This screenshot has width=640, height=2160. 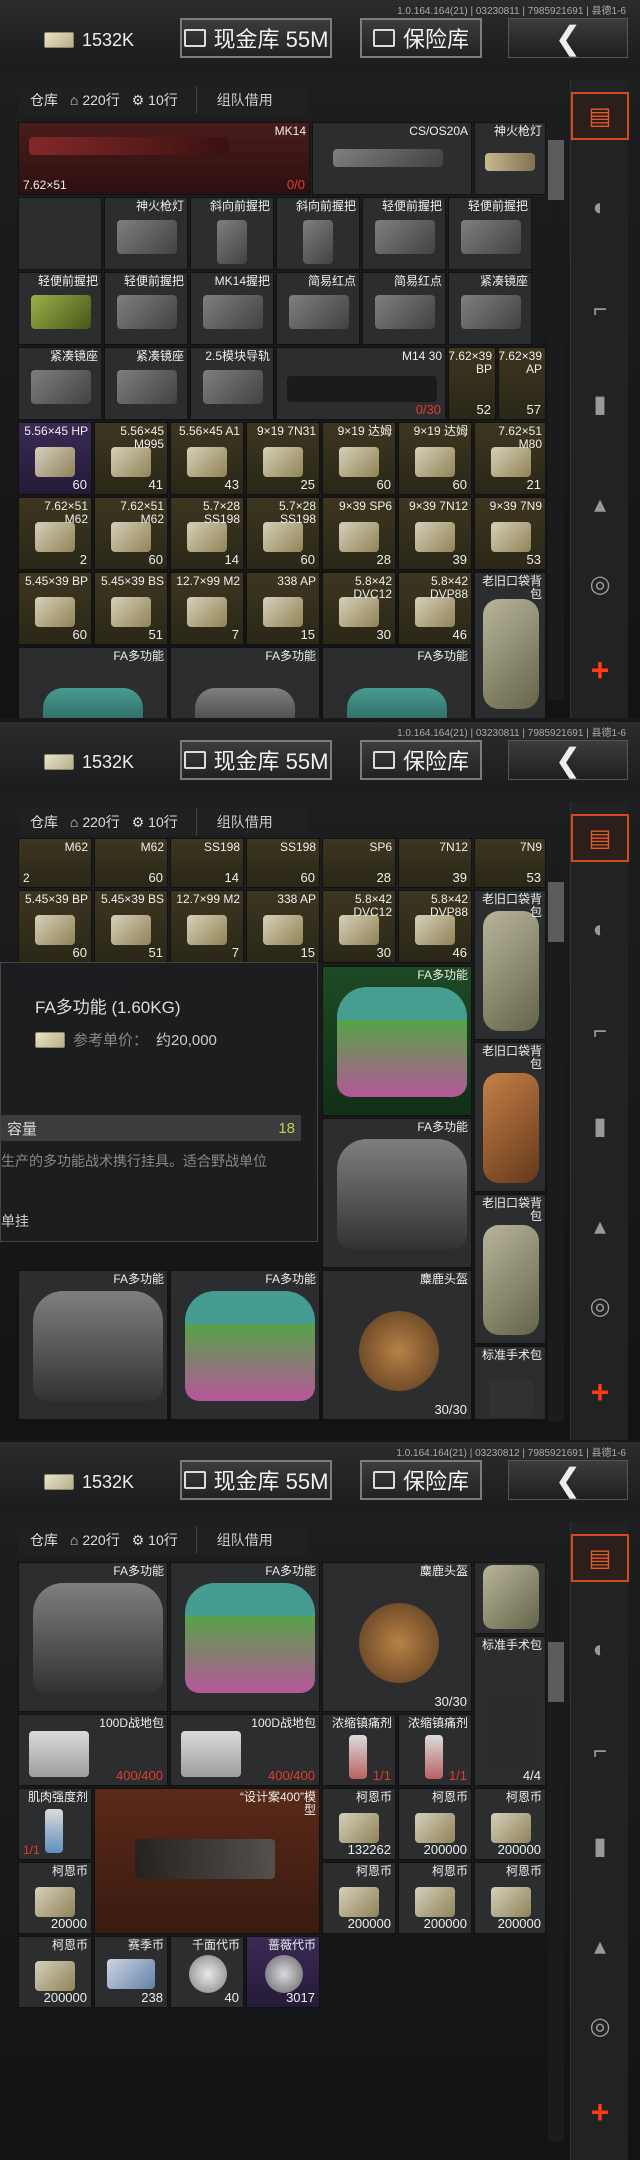 I want to click on tab-team-borrow: 组队借用, so click(x=244, y=822).